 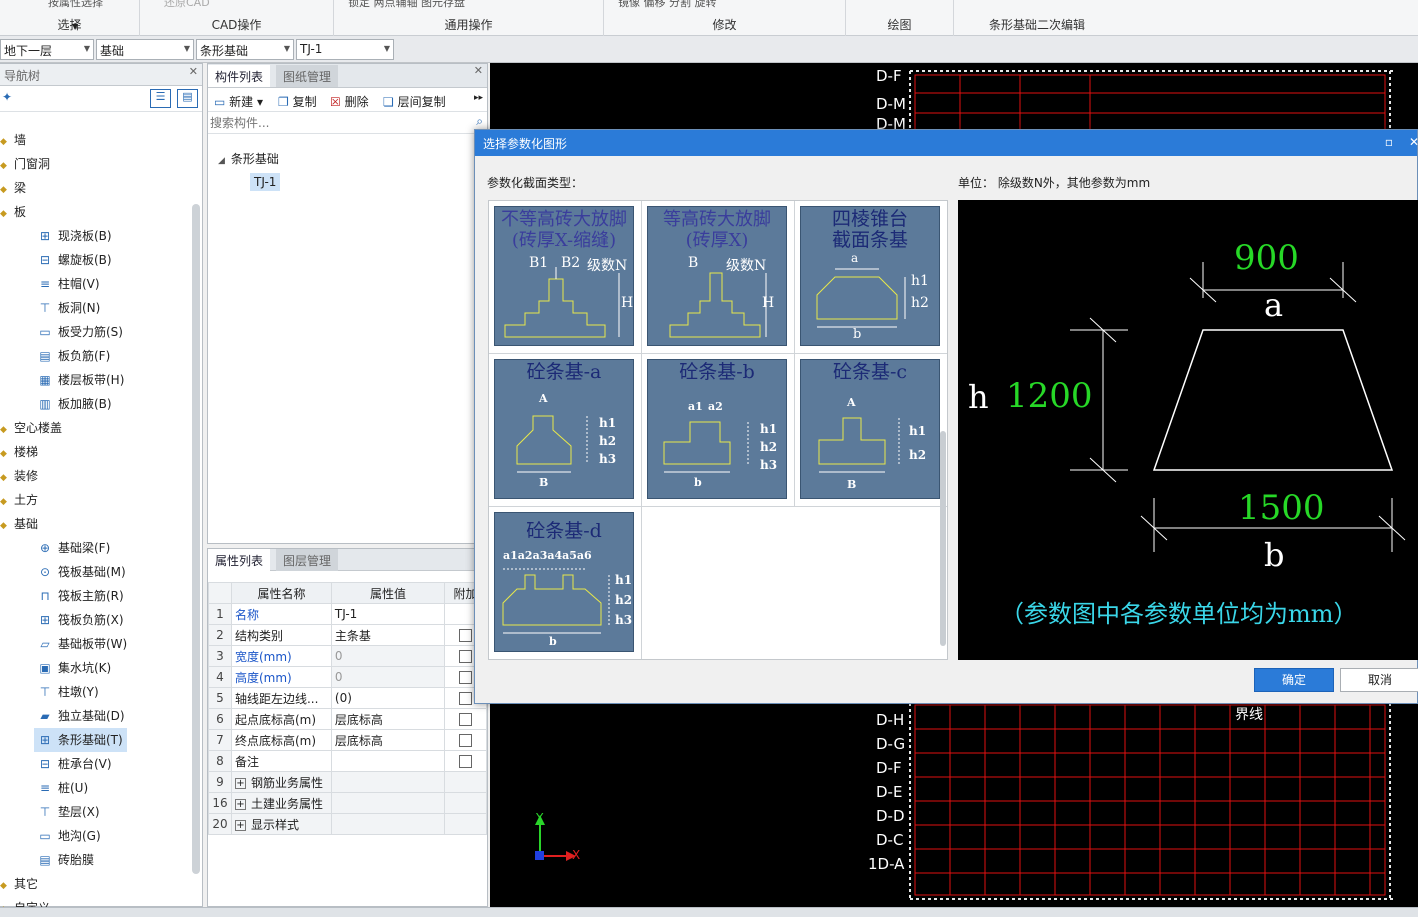 What do you see at coordinates (81, 716) in the screenshot?
I see `nav-item: ▰ 独立基础(D)` at bounding box center [81, 716].